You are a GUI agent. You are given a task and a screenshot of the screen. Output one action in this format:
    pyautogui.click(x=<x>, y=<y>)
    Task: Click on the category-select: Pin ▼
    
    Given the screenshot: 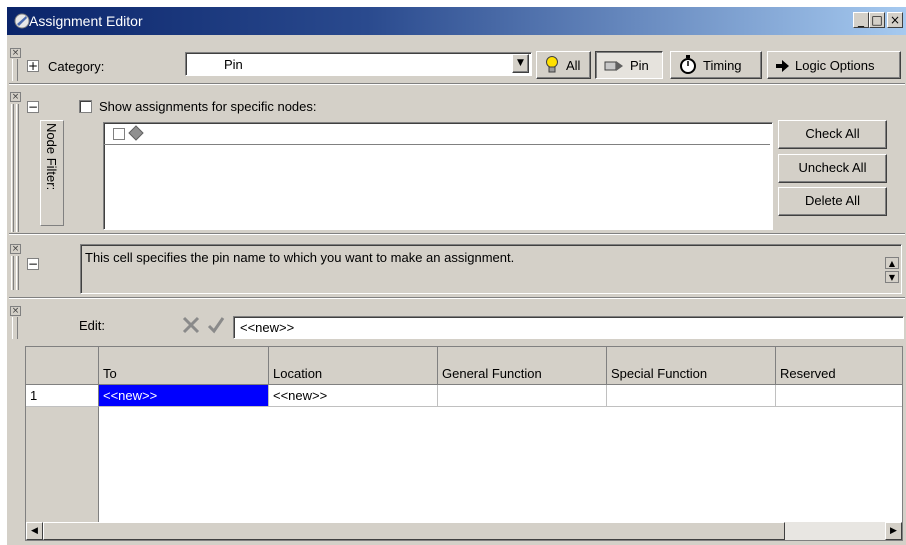 What is the action you would take?
    pyautogui.click(x=358, y=64)
    